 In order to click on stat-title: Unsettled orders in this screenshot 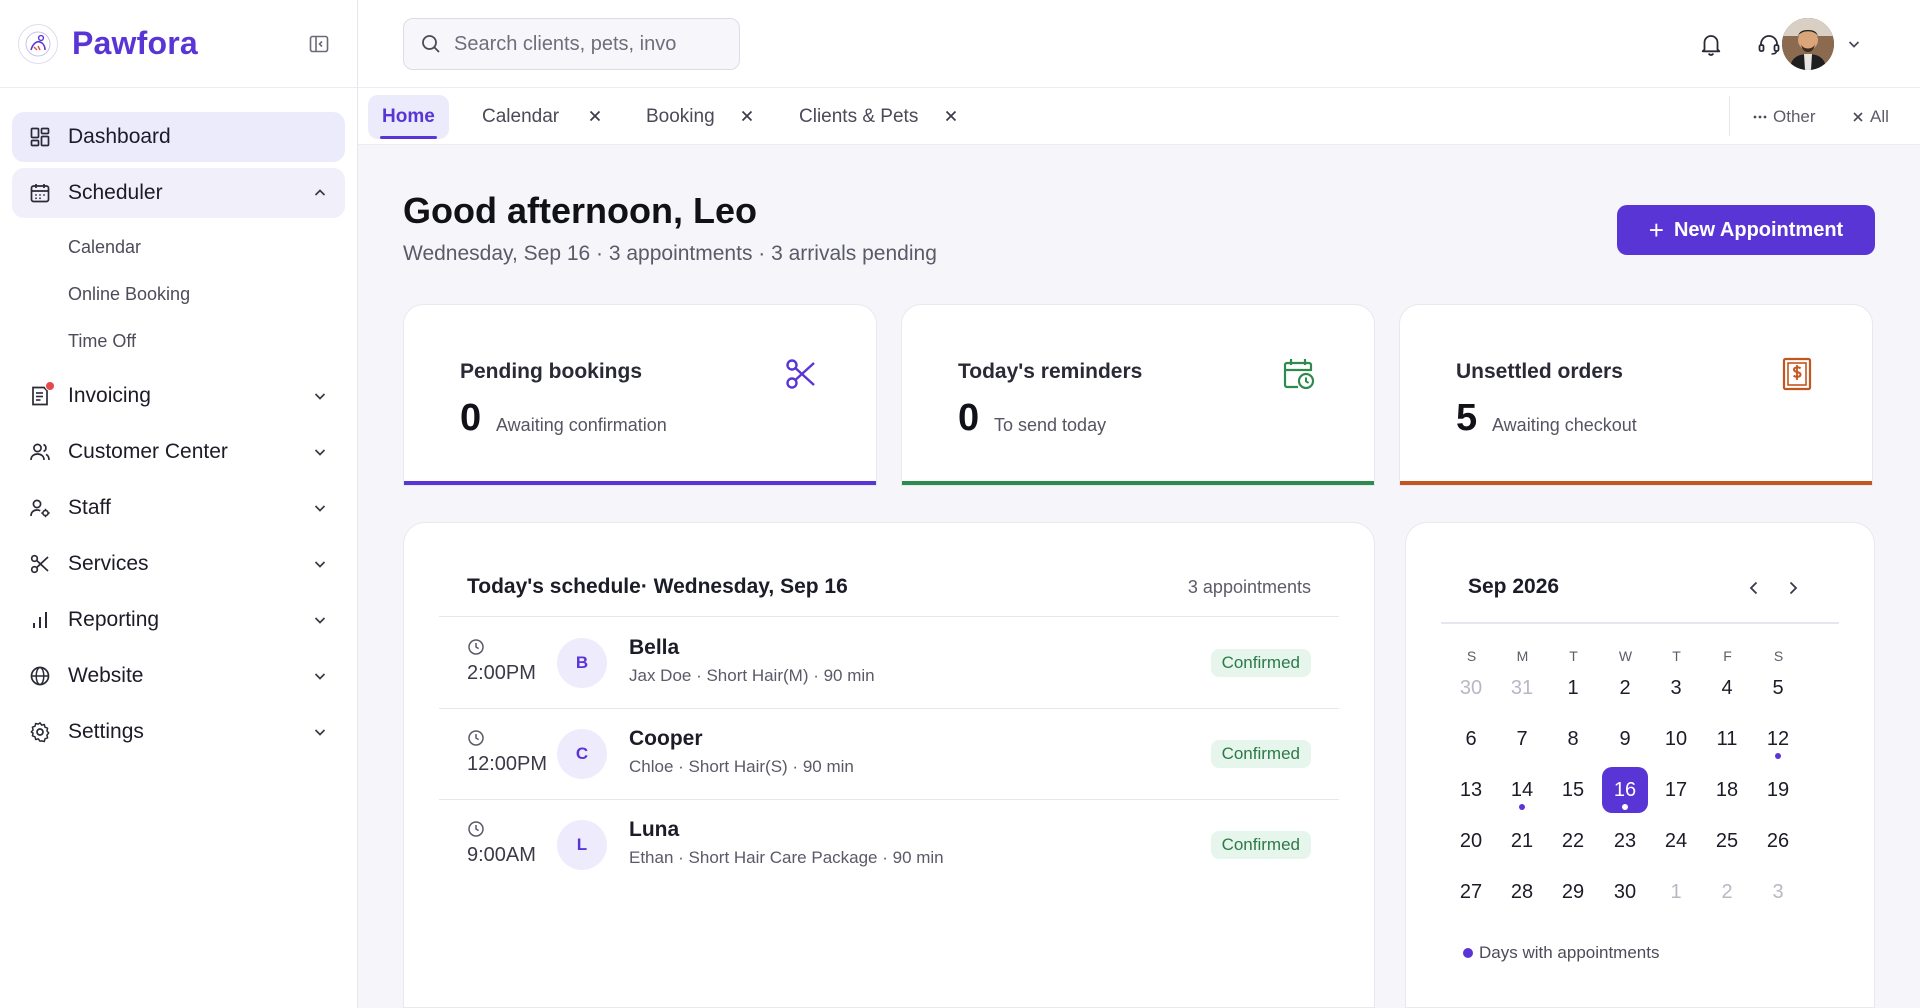, I will do `click(1539, 371)`.